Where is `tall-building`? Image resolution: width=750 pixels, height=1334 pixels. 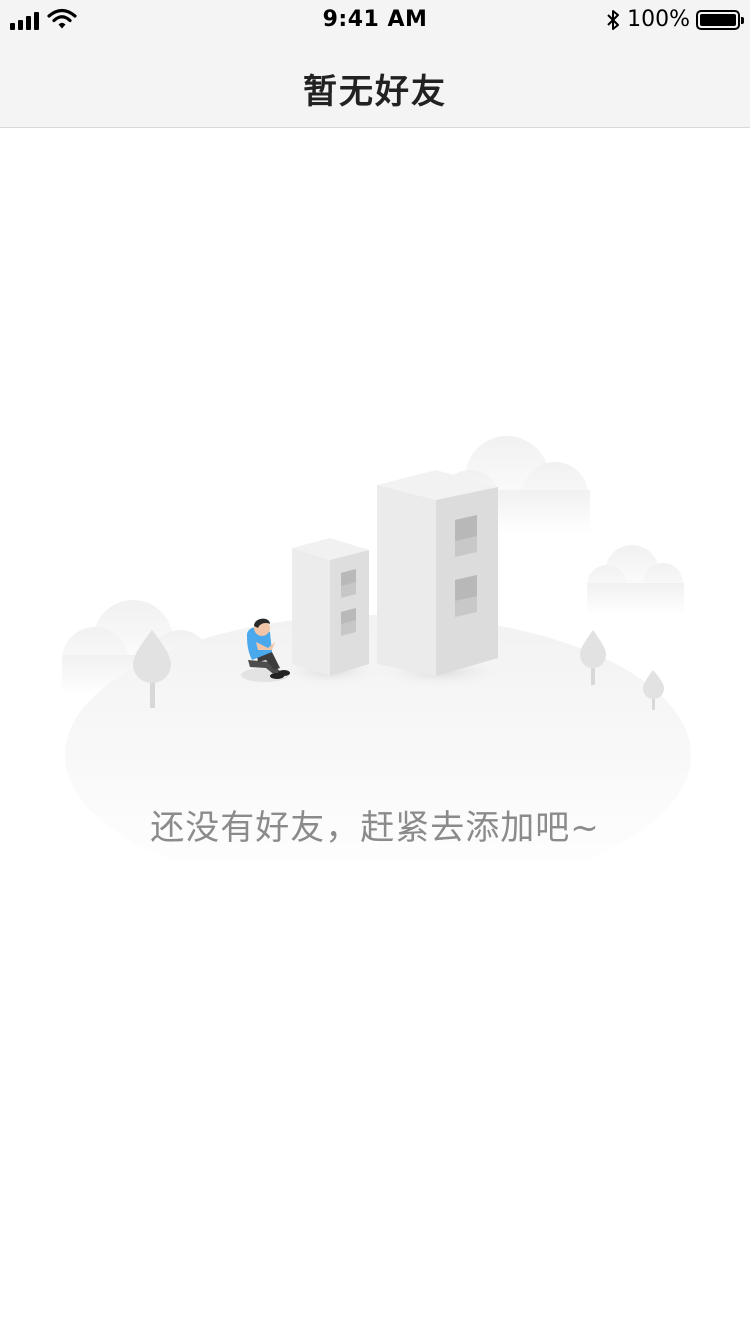
tall-building is located at coordinates (437, 573).